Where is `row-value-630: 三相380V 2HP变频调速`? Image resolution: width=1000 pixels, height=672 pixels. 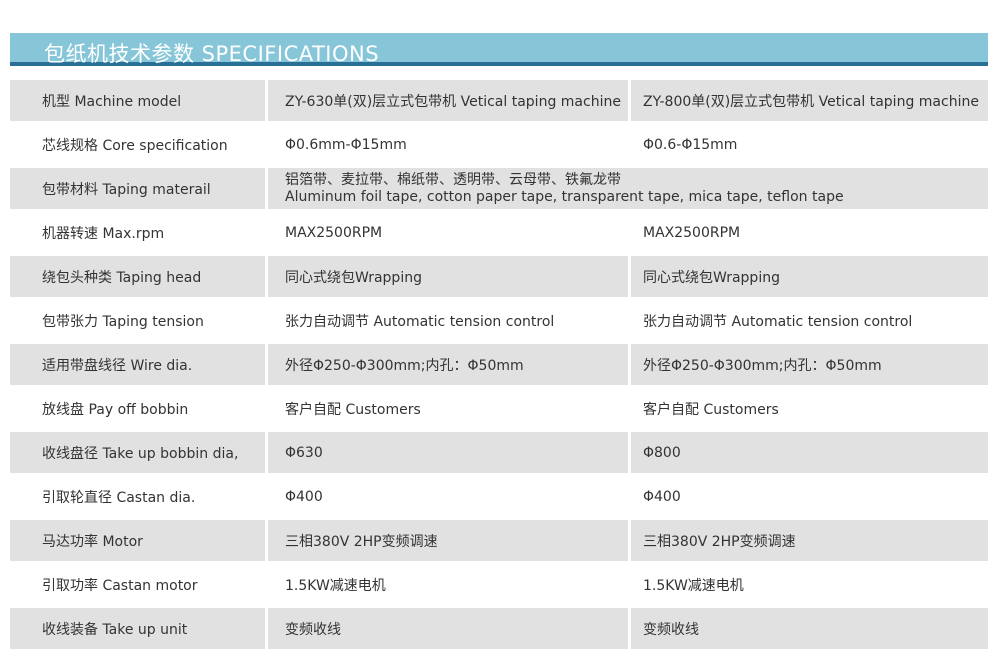 row-value-630: 三相380V 2HP变频调速 is located at coordinates (448, 540).